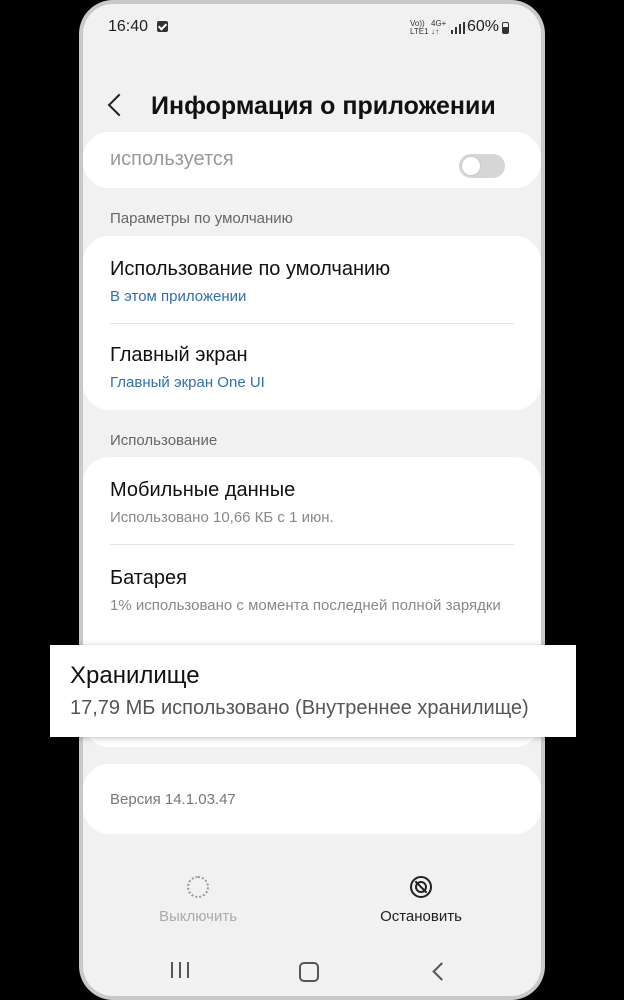 The height and width of the screenshot is (1000, 624). I want to click on nav-back-icon, so click(441, 971).